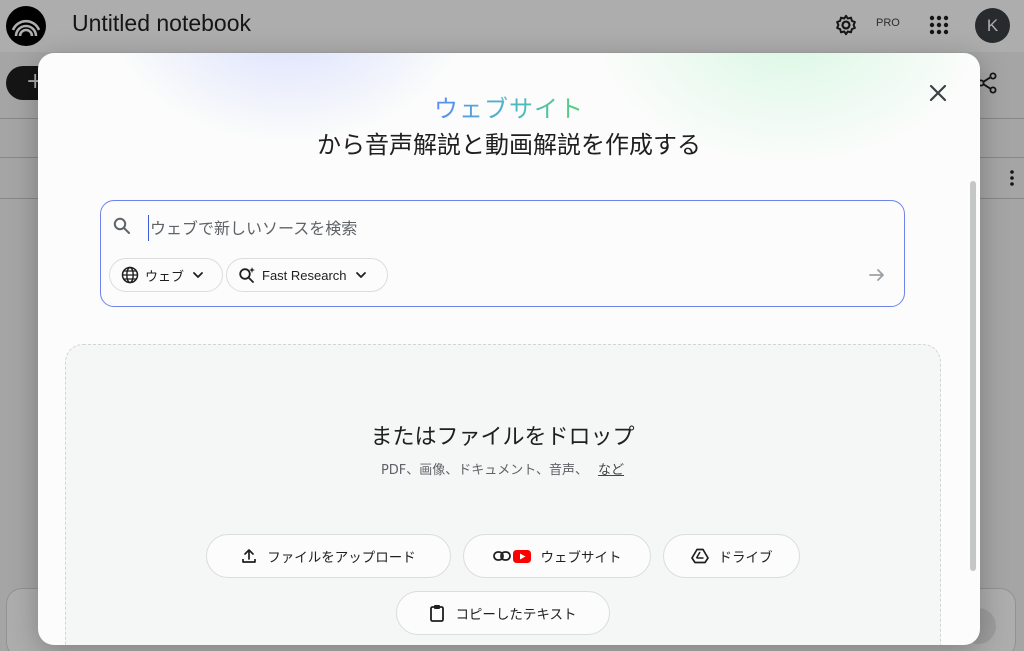  What do you see at coordinates (509, 109) in the screenshot?
I see `dialog-heading-accent: ウェブサイト` at bounding box center [509, 109].